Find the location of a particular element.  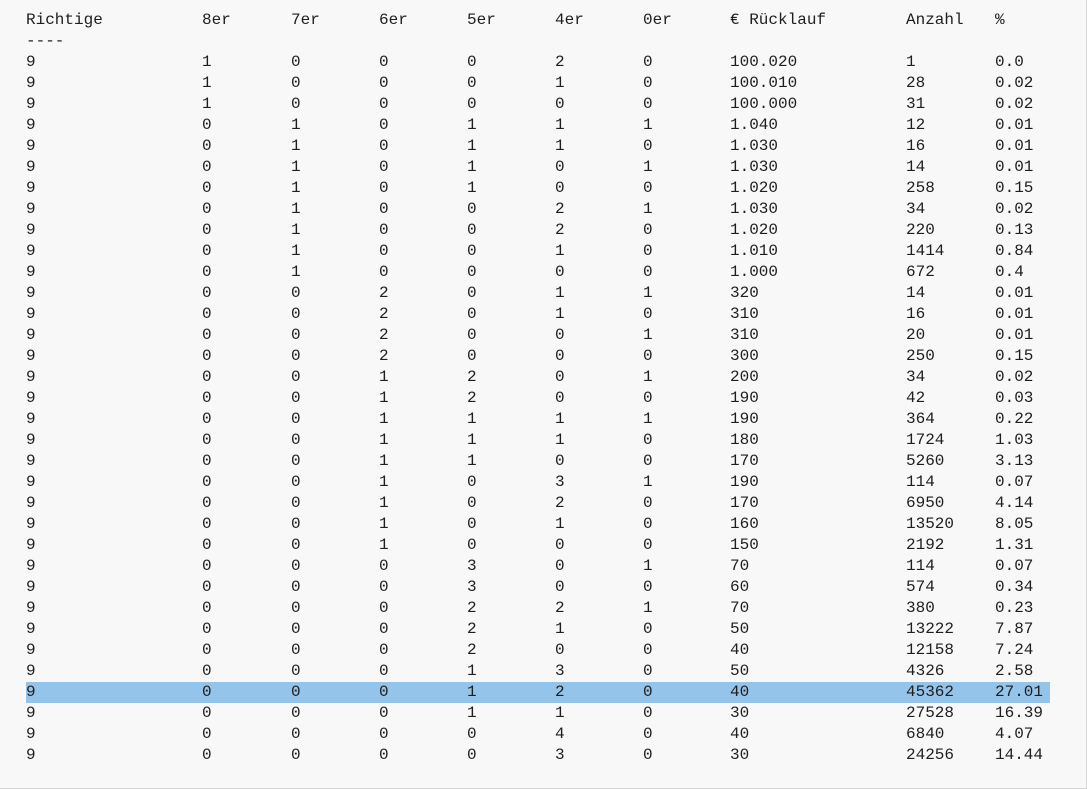

table-row: 9 0 0 0 2 2 1 70 380 0.23 is located at coordinates (538, 608).